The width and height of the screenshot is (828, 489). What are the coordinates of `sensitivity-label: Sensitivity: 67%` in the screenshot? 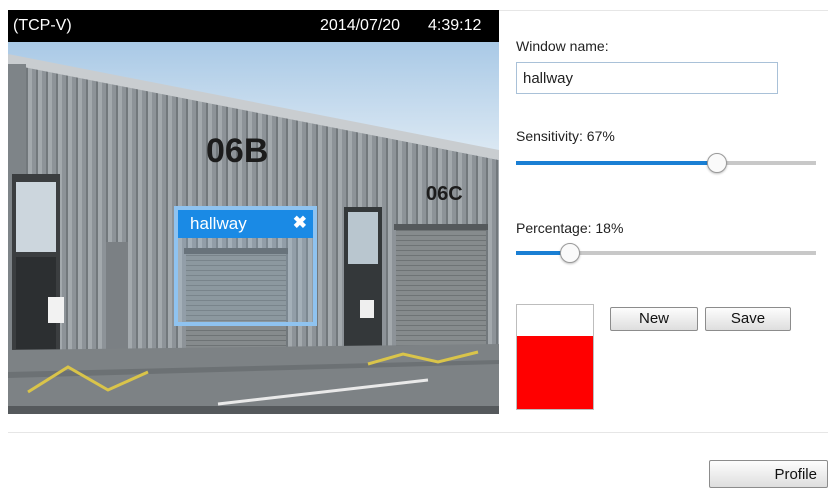 It's located at (565, 136).